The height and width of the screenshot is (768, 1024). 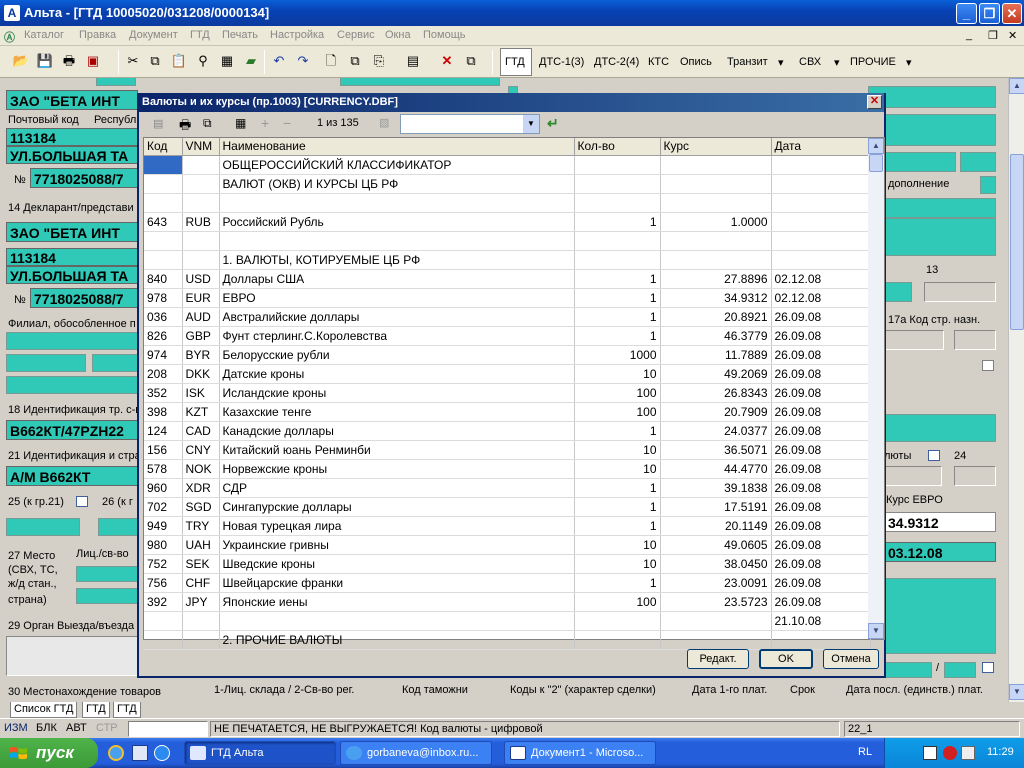 I want to click on tab-dts2: ДТС-2(4), so click(x=616, y=62).